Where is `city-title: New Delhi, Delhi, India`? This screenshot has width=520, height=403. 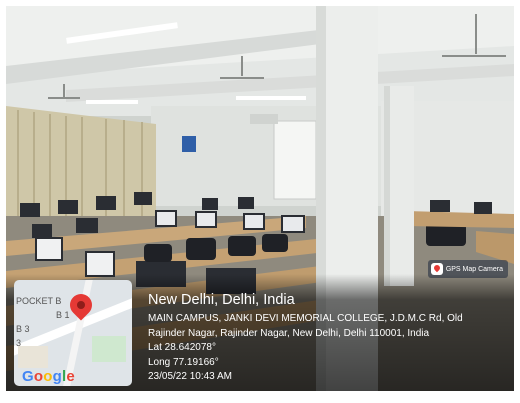 city-title: New Delhi, Delhi, India is located at coordinates (221, 300).